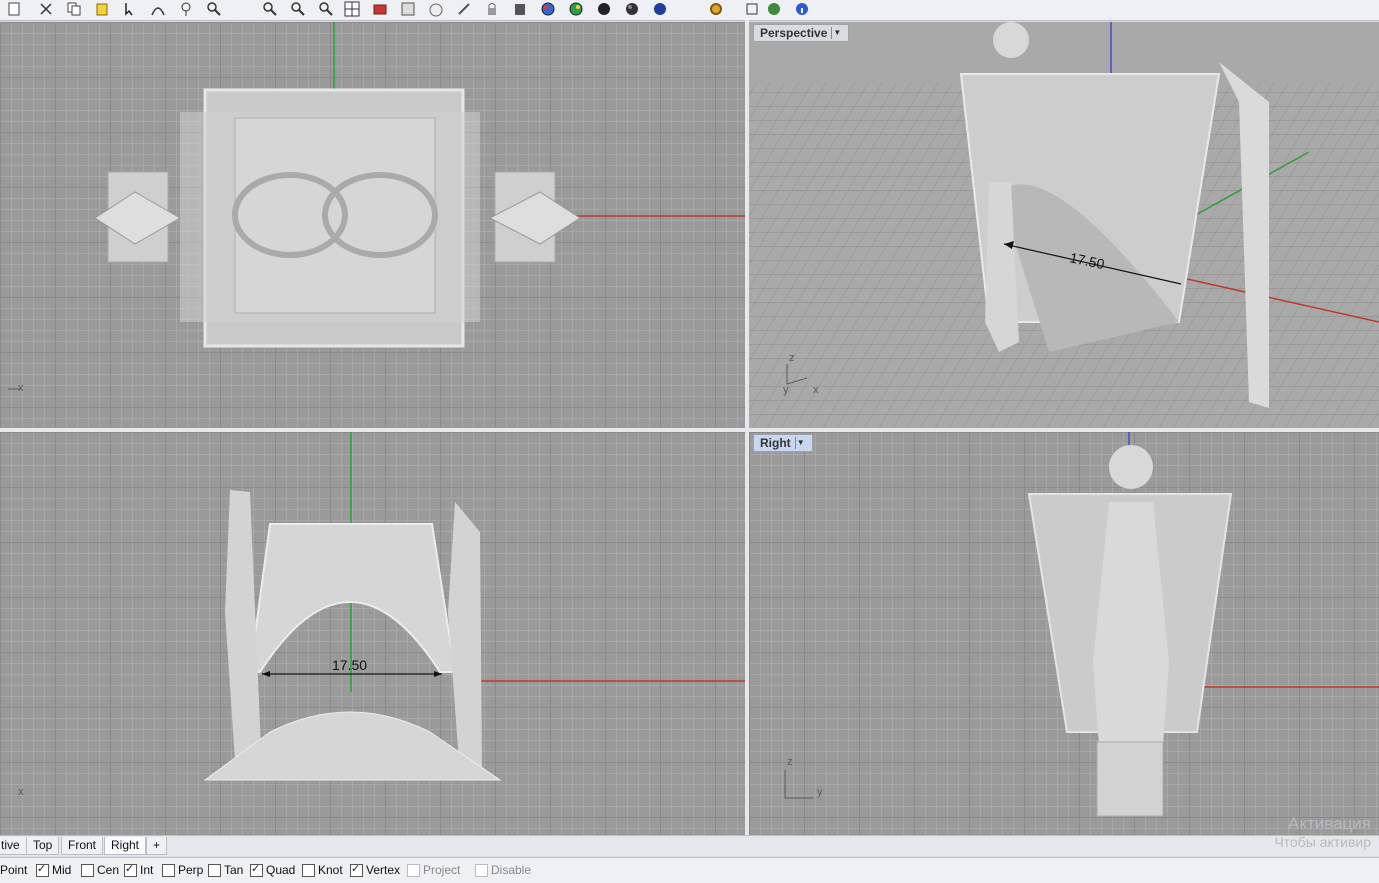  Describe the element at coordinates (14, 9) in the screenshot. I see `new-icon` at that location.